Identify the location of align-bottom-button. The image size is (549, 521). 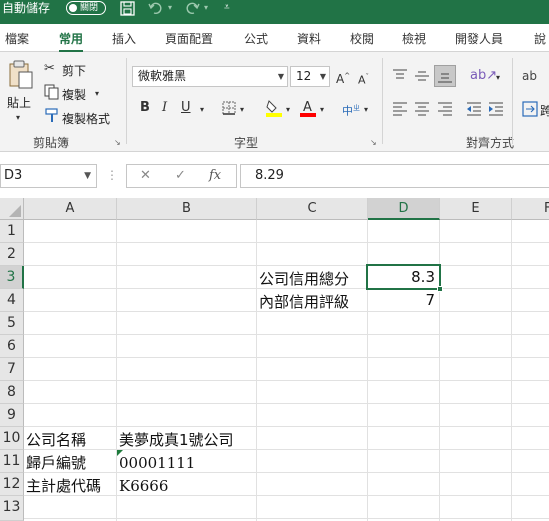
(445, 76).